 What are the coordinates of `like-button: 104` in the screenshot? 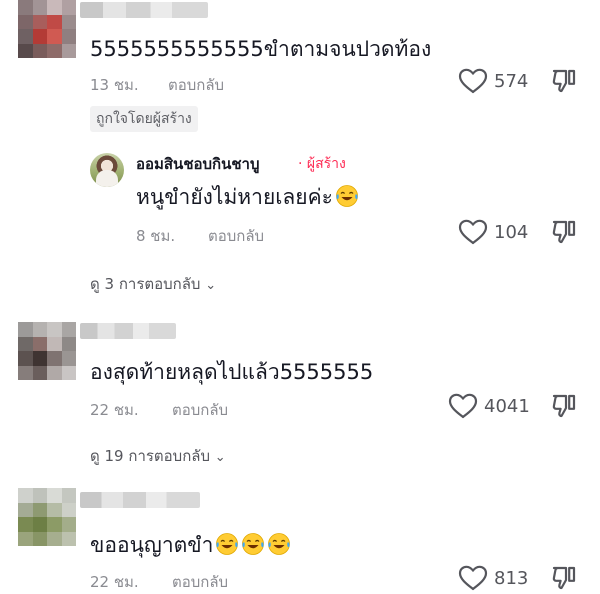 It's located at (493, 232).